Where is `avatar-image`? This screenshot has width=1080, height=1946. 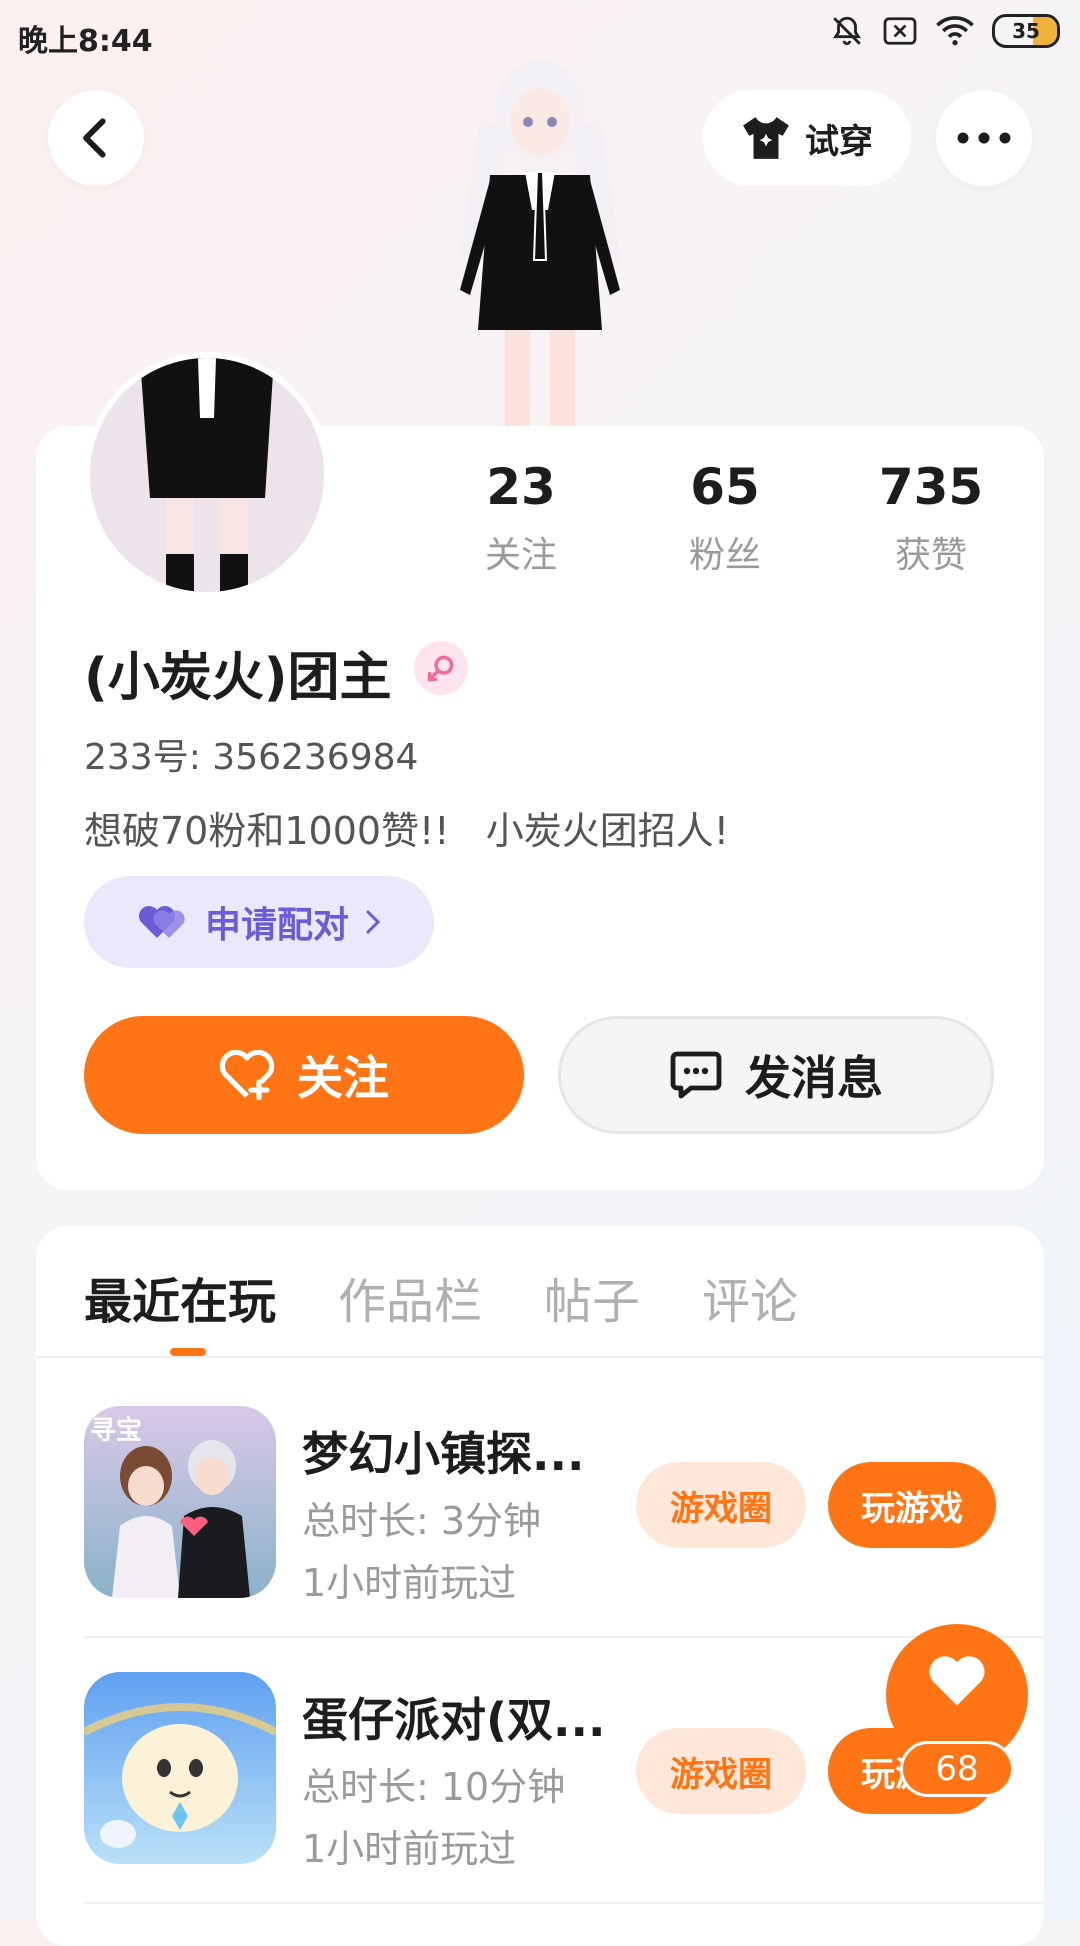 avatar-image is located at coordinates (207, 475).